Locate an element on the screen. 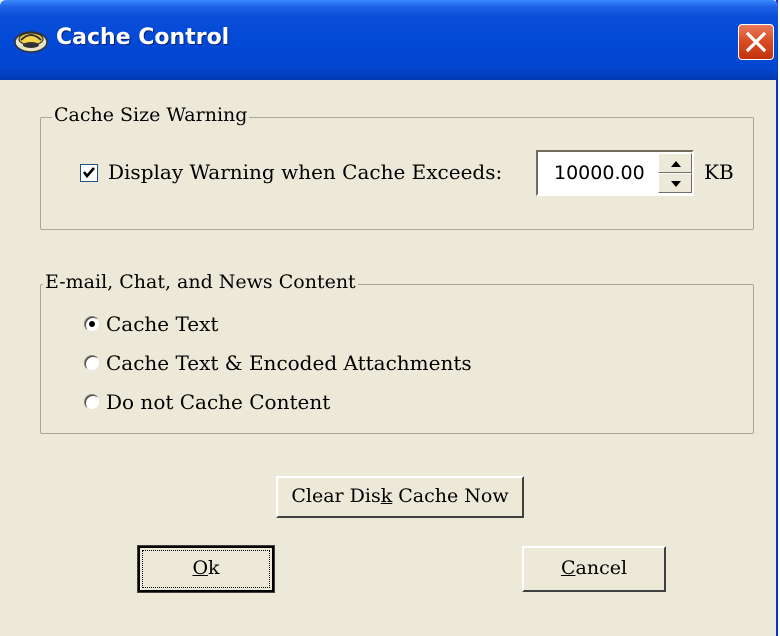 This screenshot has height=636, width=780. cancel-post: ancel is located at coordinates (601, 568).